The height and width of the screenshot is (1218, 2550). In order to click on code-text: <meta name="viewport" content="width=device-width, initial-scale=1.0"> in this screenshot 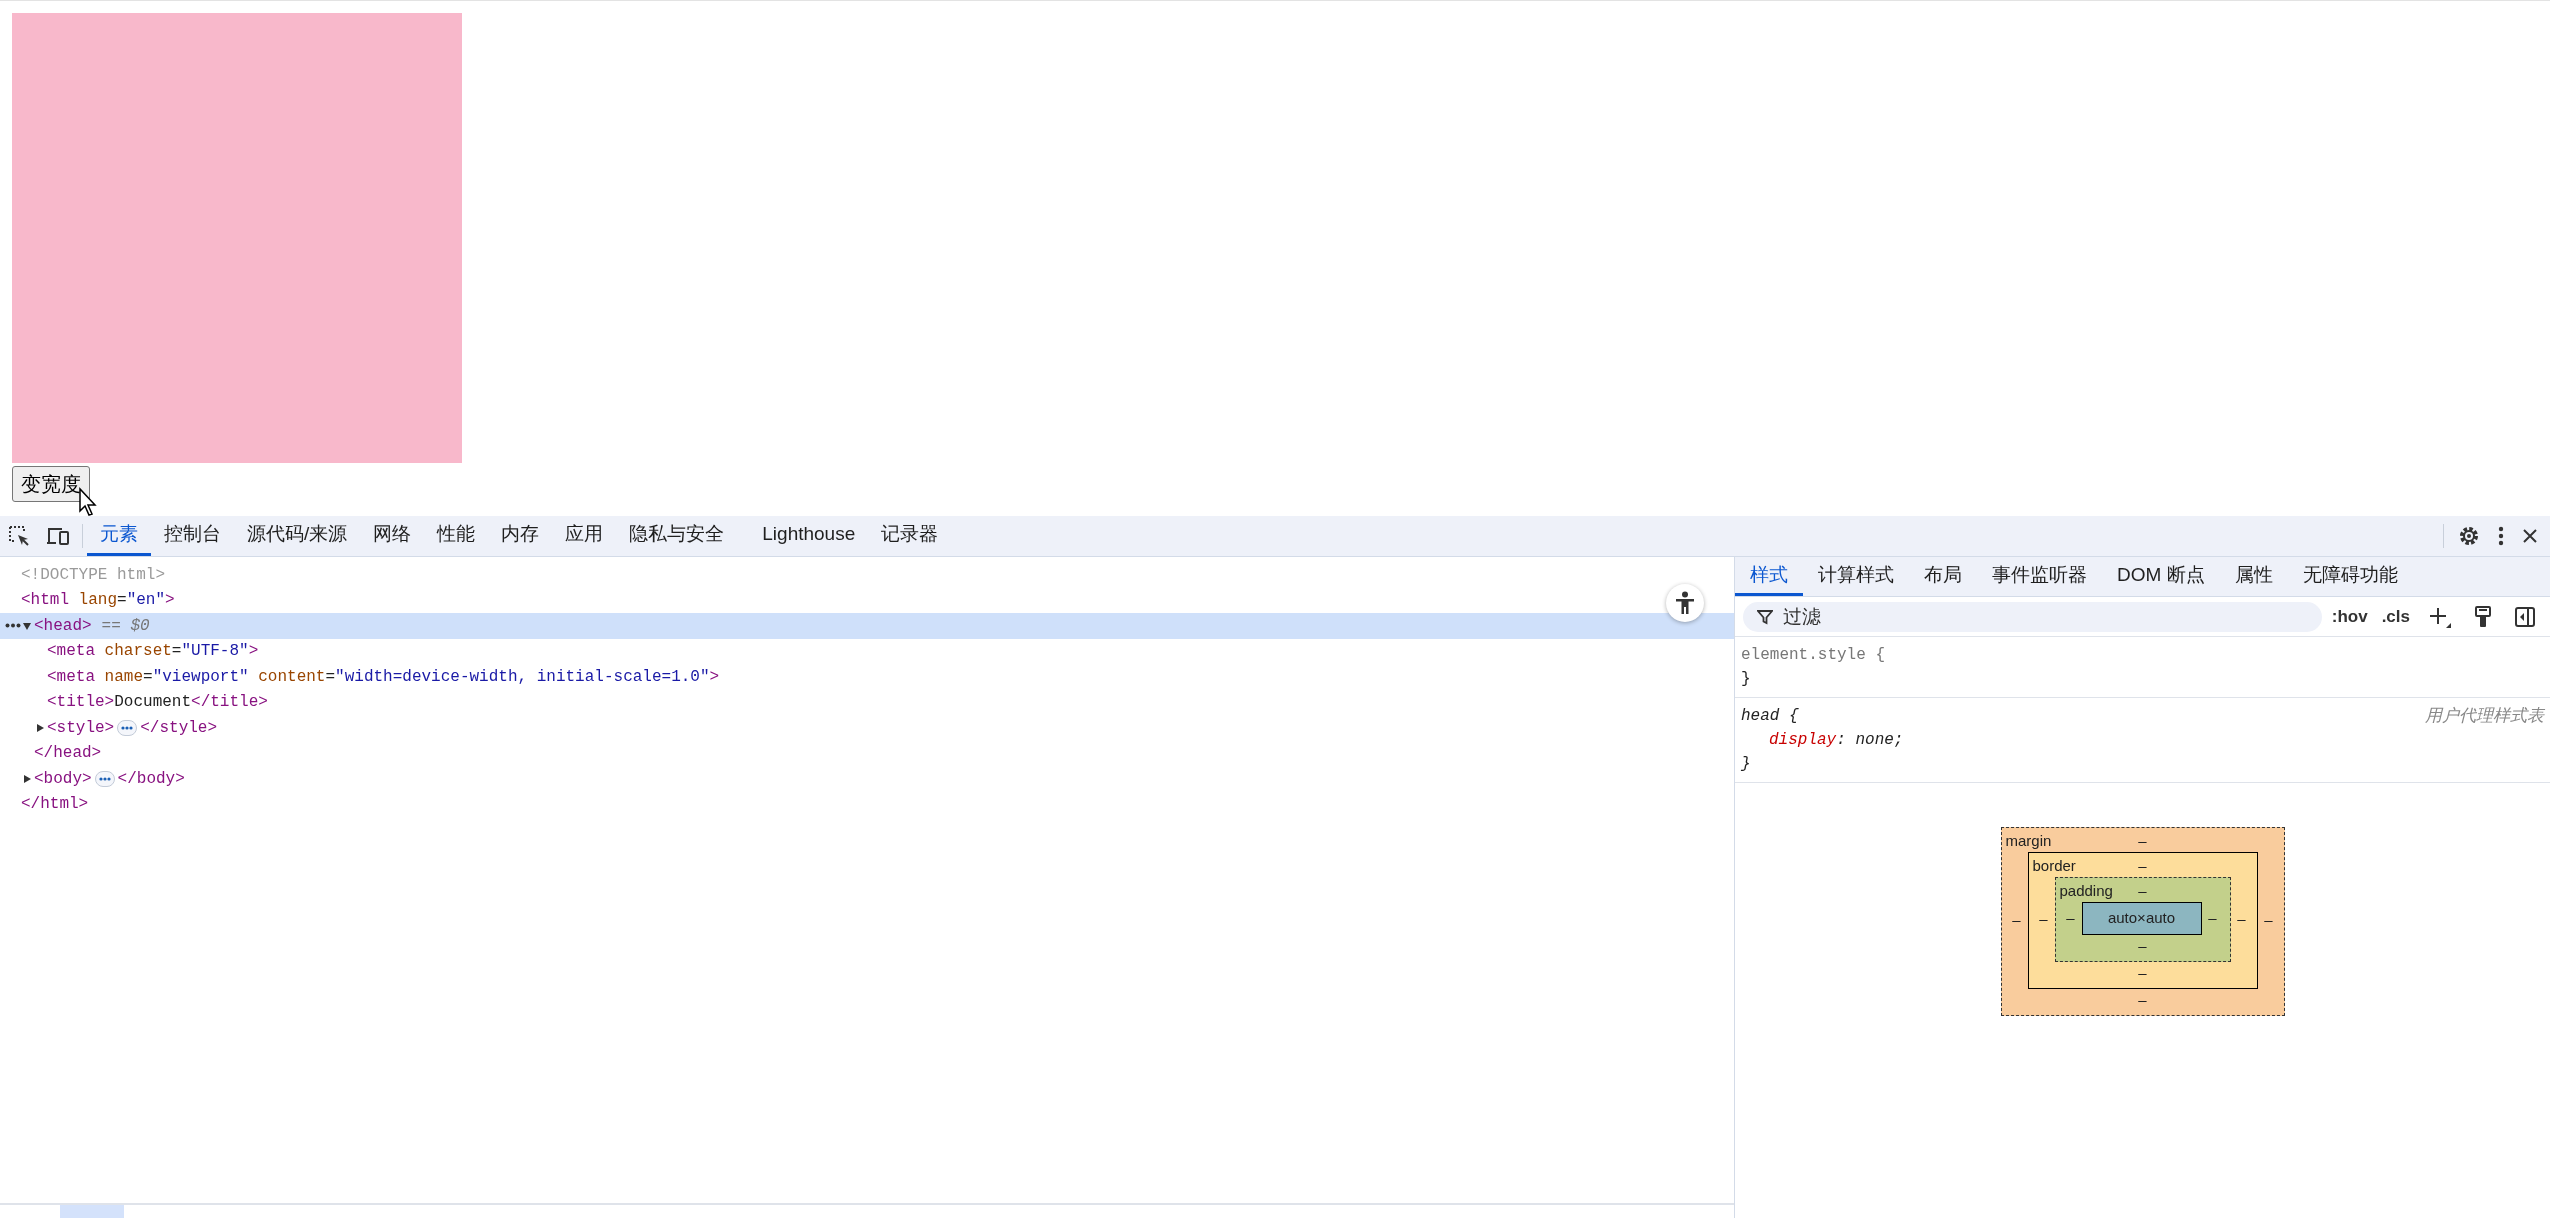, I will do `click(383, 677)`.